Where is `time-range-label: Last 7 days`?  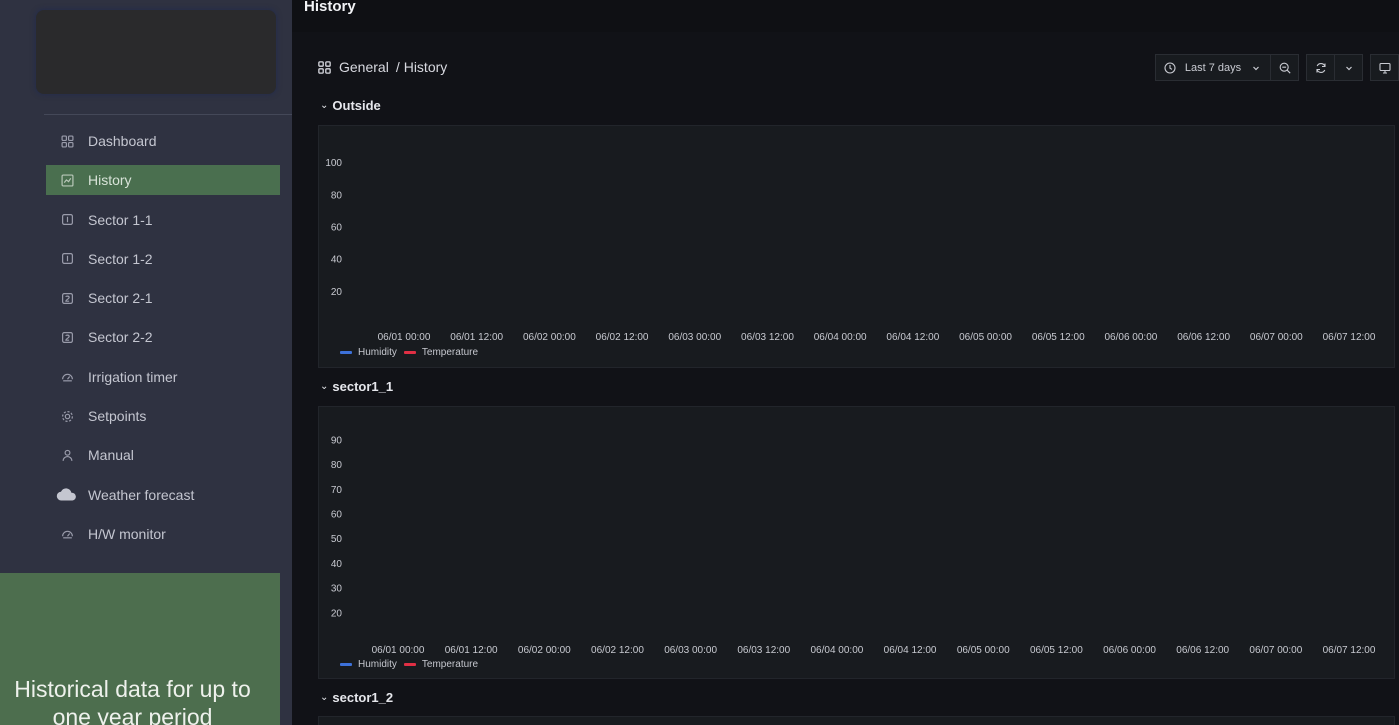
time-range-label: Last 7 days is located at coordinates (1213, 67).